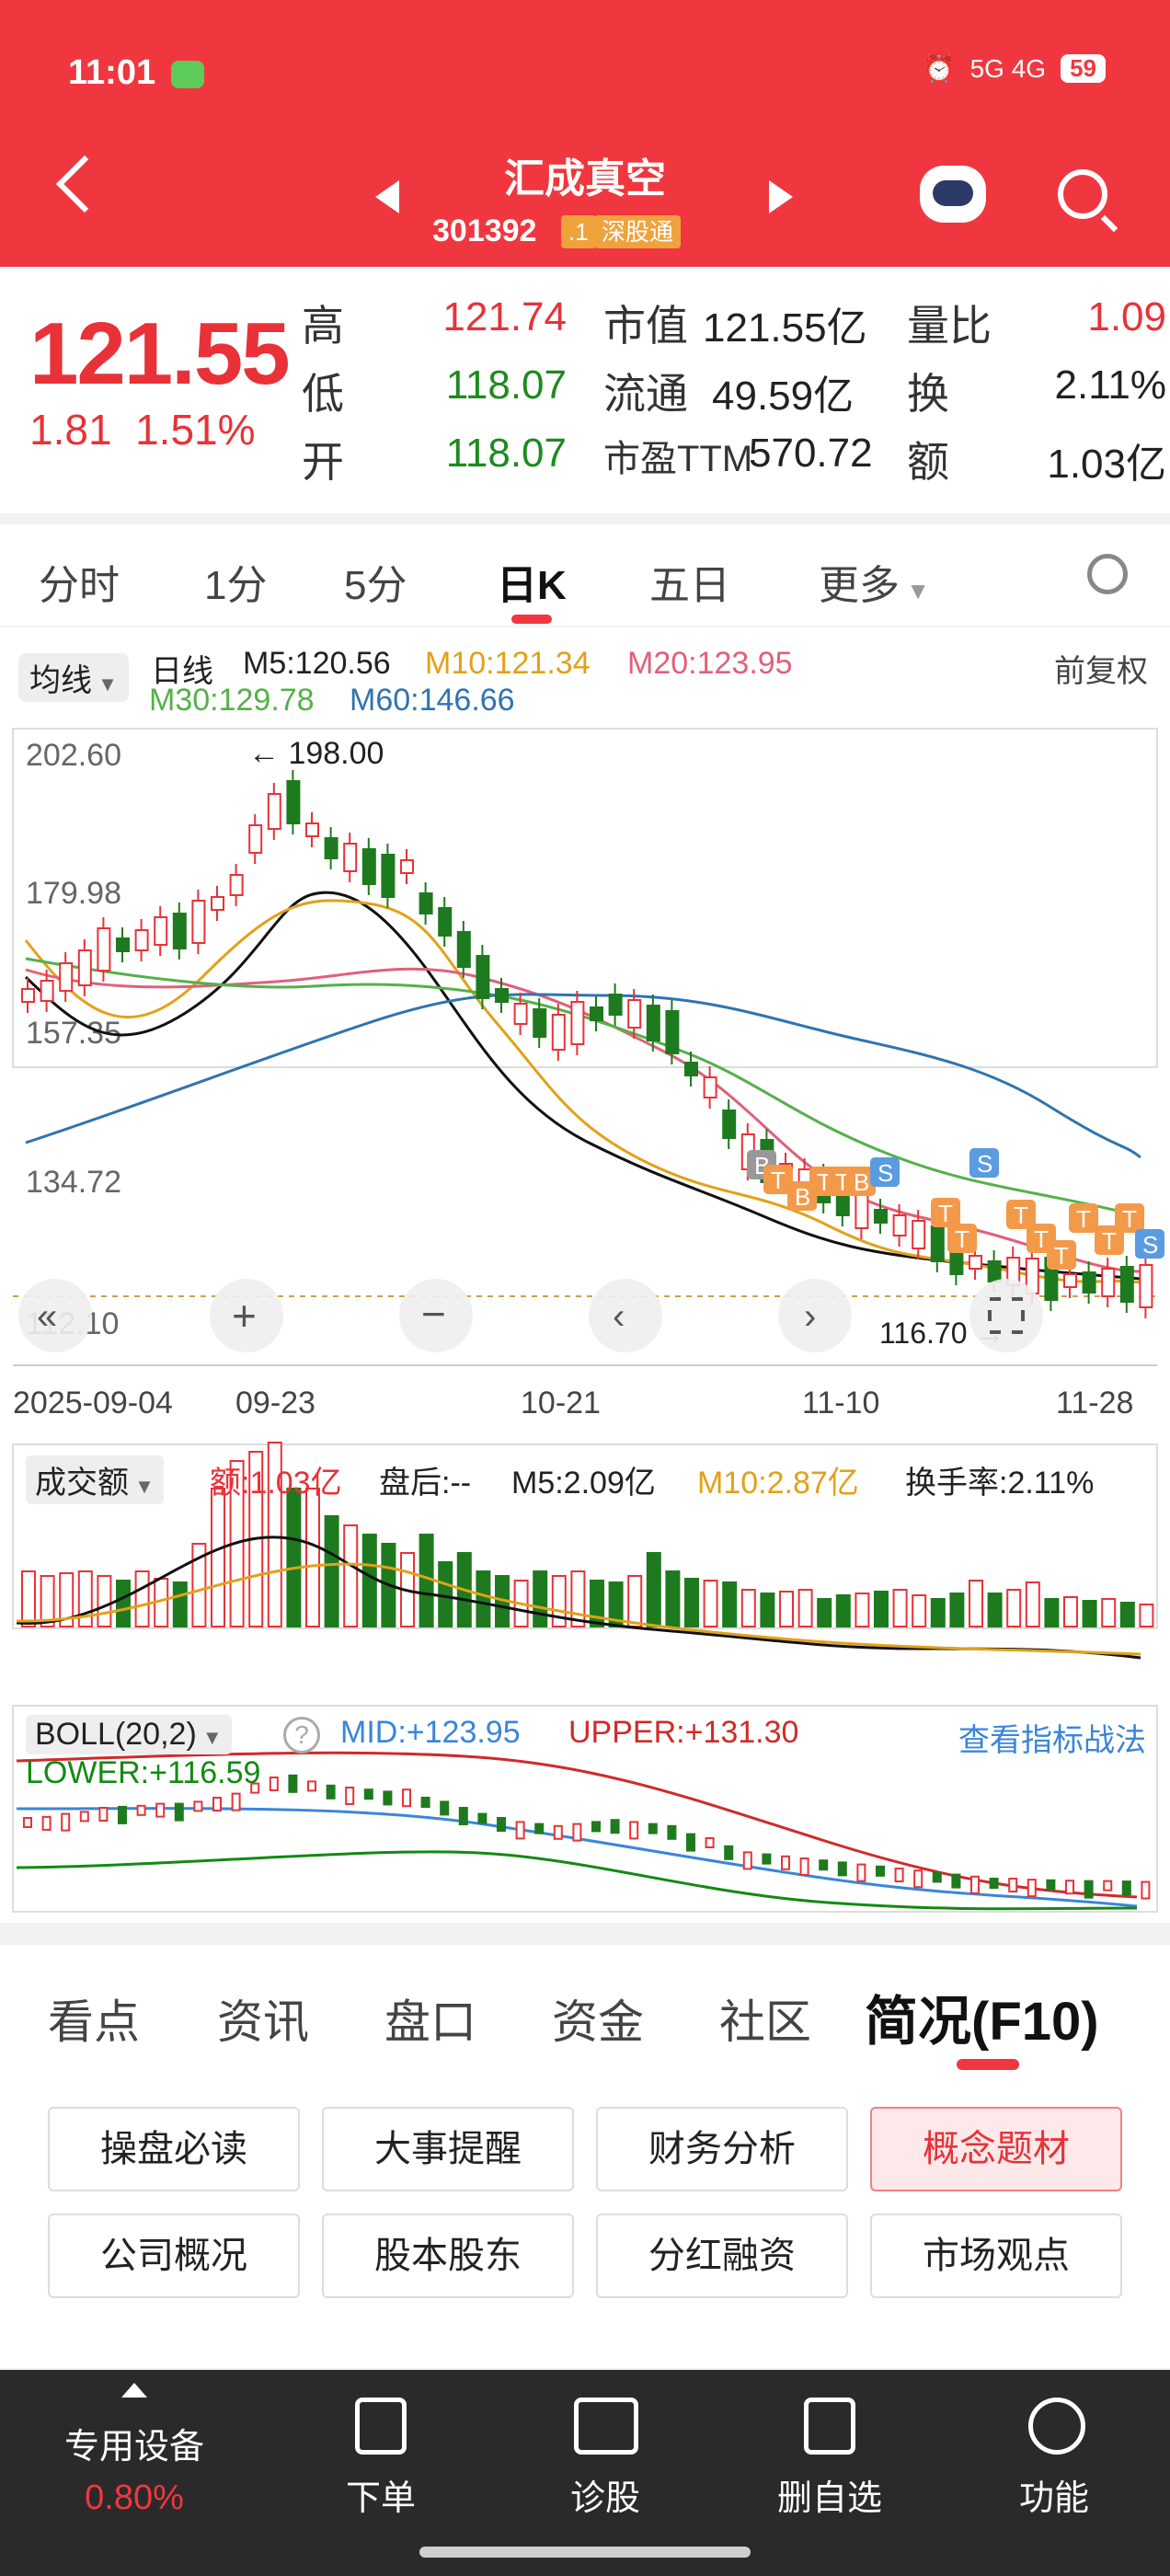  Describe the element at coordinates (923, 1333) in the screenshot. I see `min-price-value: 116.70` at that location.